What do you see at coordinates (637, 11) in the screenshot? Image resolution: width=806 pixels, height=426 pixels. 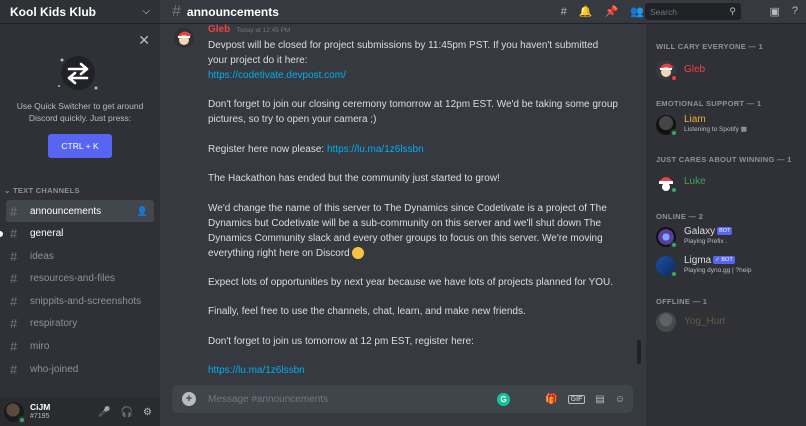 I see `member-list-icon: 👥` at bounding box center [637, 11].